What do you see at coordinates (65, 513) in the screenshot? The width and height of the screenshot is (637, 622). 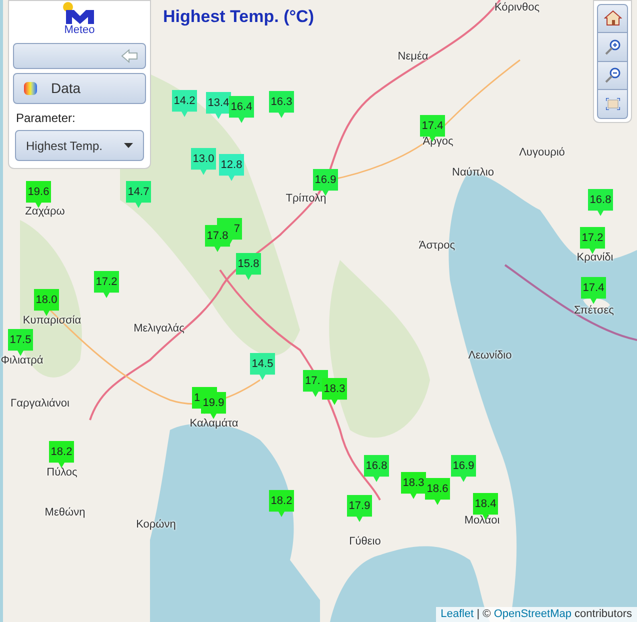 I see `place-label: Μεθώνη` at bounding box center [65, 513].